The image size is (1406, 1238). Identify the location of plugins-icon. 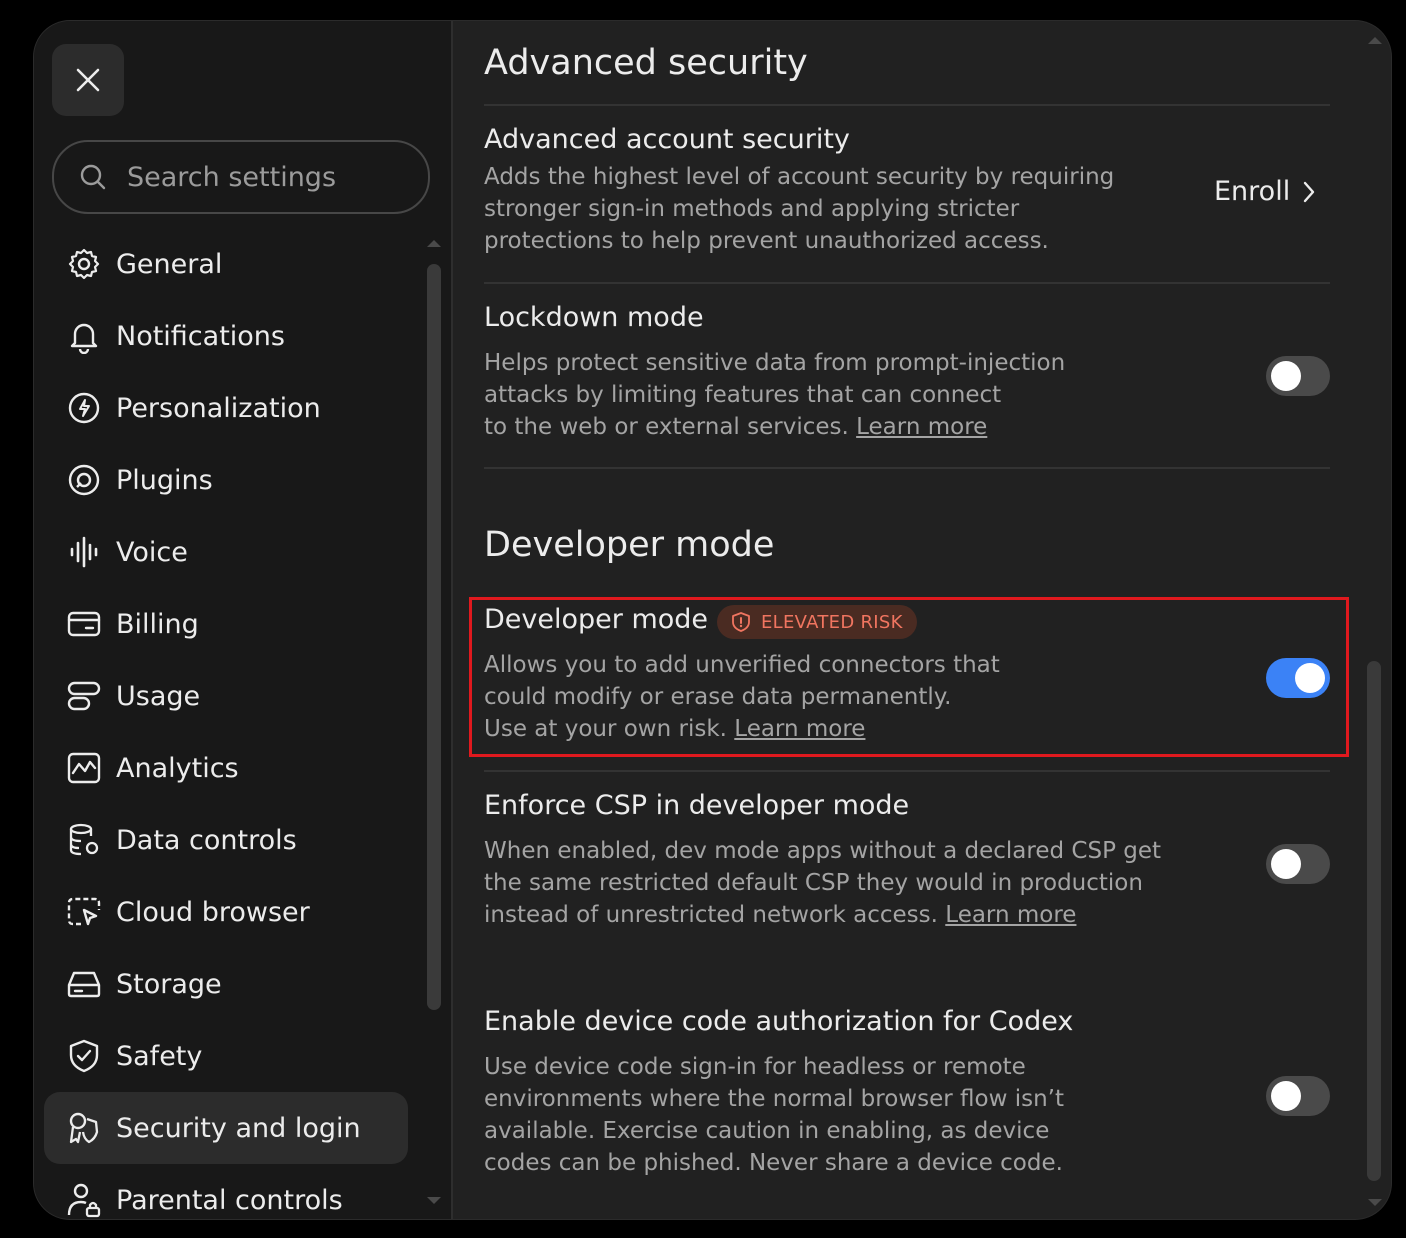
(84, 480).